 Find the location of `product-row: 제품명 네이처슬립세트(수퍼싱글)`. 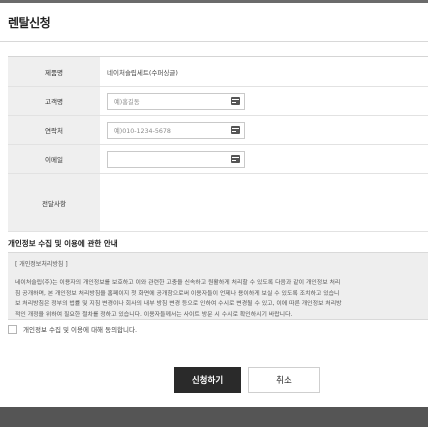

product-row: 제품명 네이처슬립세트(수퍼싱글) is located at coordinates (218, 72).